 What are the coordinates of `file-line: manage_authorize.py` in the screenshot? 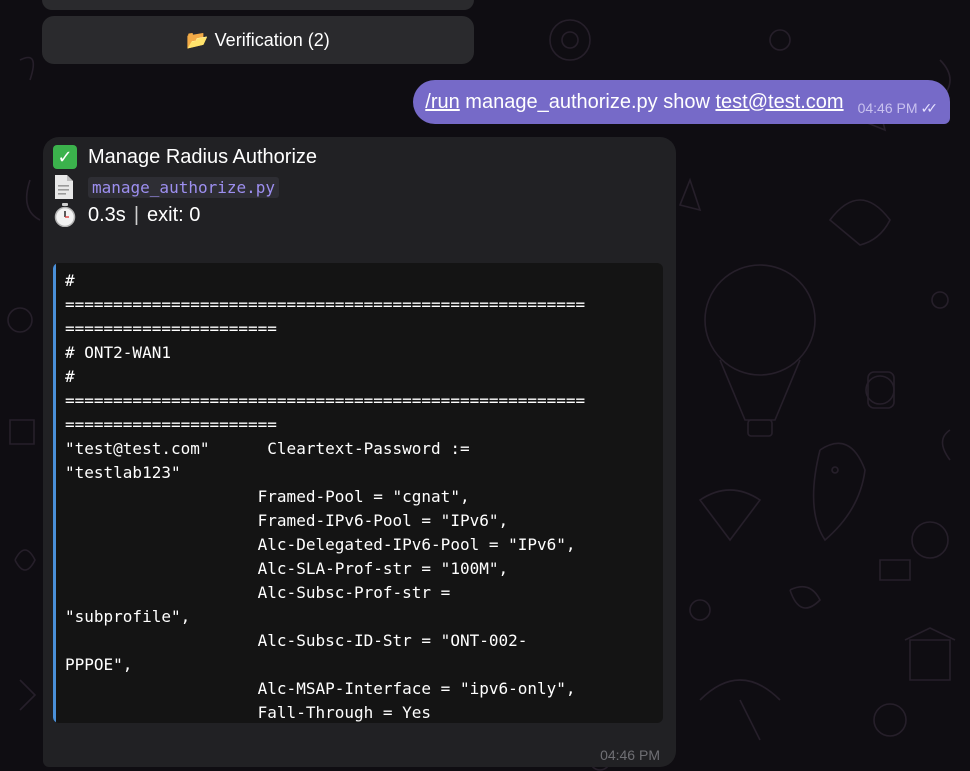 It's located at (166, 187).